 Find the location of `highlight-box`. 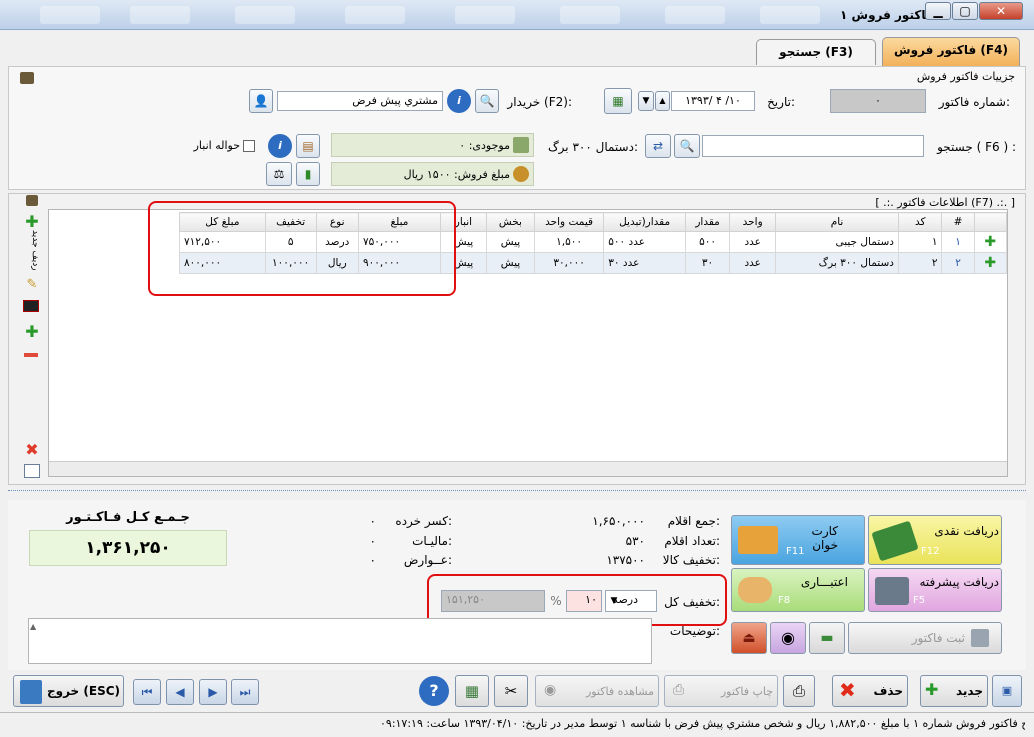

highlight-box is located at coordinates (302, 248).